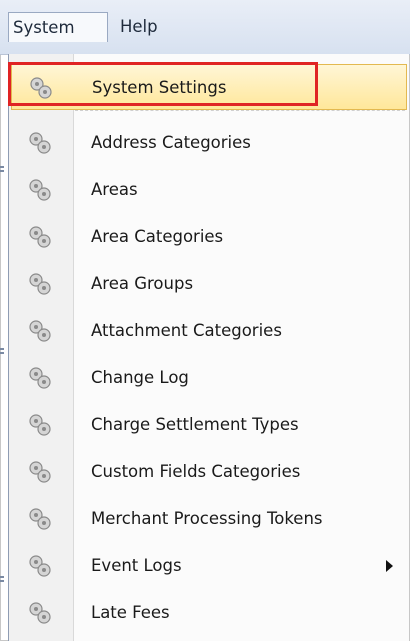  Describe the element at coordinates (209, 378) in the screenshot. I see `menu-item-change-log: Change Log` at that location.